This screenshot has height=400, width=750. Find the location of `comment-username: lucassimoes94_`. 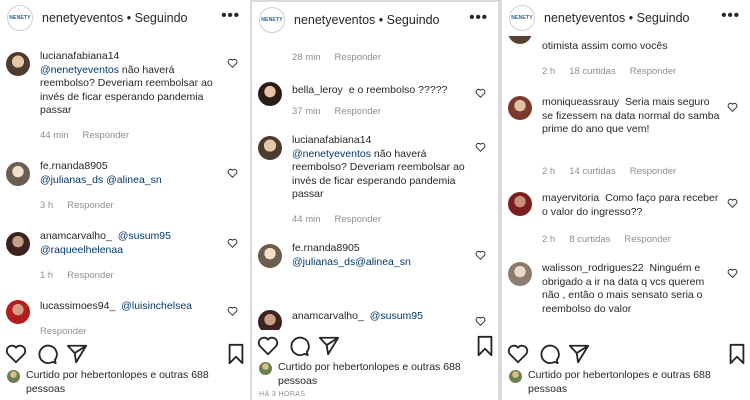

comment-username: lucassimoes94_ is located at coordinates (77, 306).